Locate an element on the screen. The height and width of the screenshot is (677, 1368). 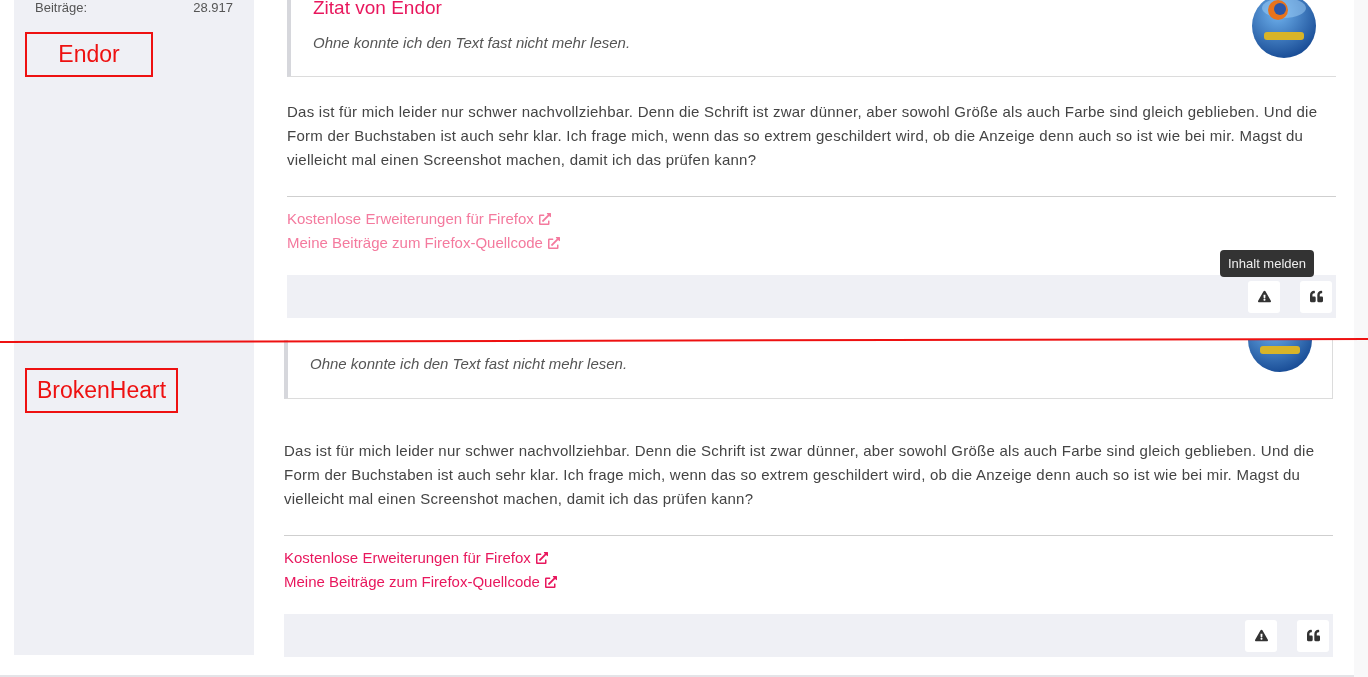
tooltip: Inhalt melden is located at coordinates (1266, 263).